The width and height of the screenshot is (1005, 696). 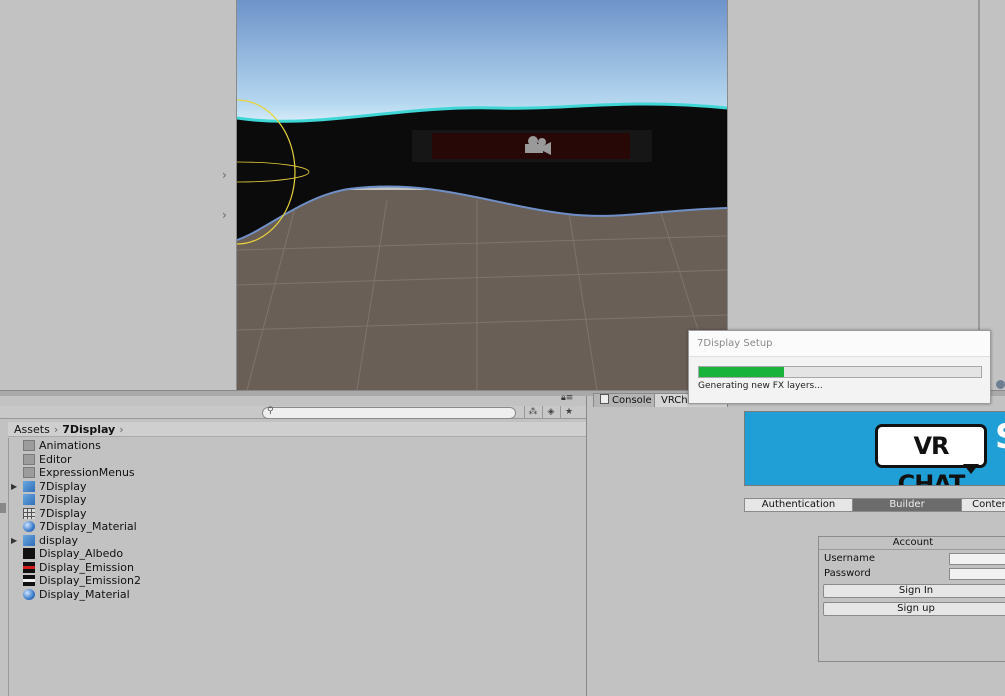 I want to click on sdk-mode-tabs: AuthenticationBuilderContent, so click(x=874, y=505).